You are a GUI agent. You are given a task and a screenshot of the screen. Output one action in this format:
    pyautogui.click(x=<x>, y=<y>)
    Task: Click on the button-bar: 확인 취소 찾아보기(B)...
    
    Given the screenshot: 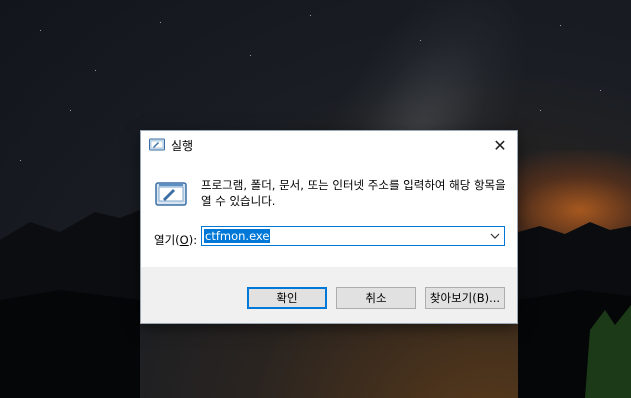 What is the action you would take?
    pyautogui.click(x=329, y=295)
    